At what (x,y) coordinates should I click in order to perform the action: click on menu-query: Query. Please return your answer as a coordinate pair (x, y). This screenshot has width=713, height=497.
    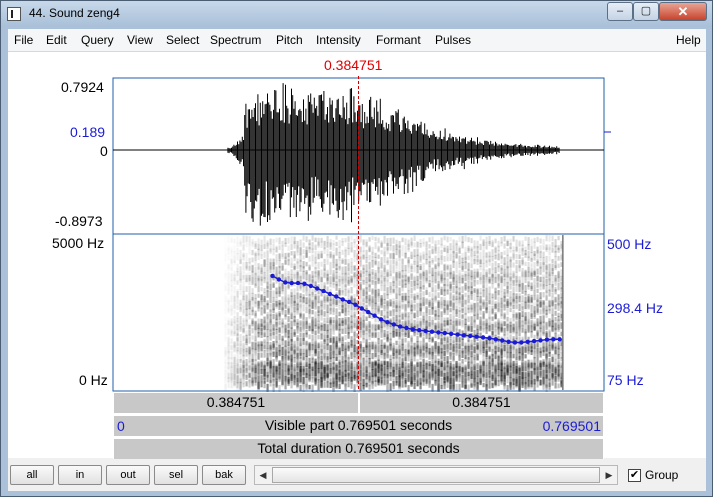
    Looking at the image, I should click on (97, 40).